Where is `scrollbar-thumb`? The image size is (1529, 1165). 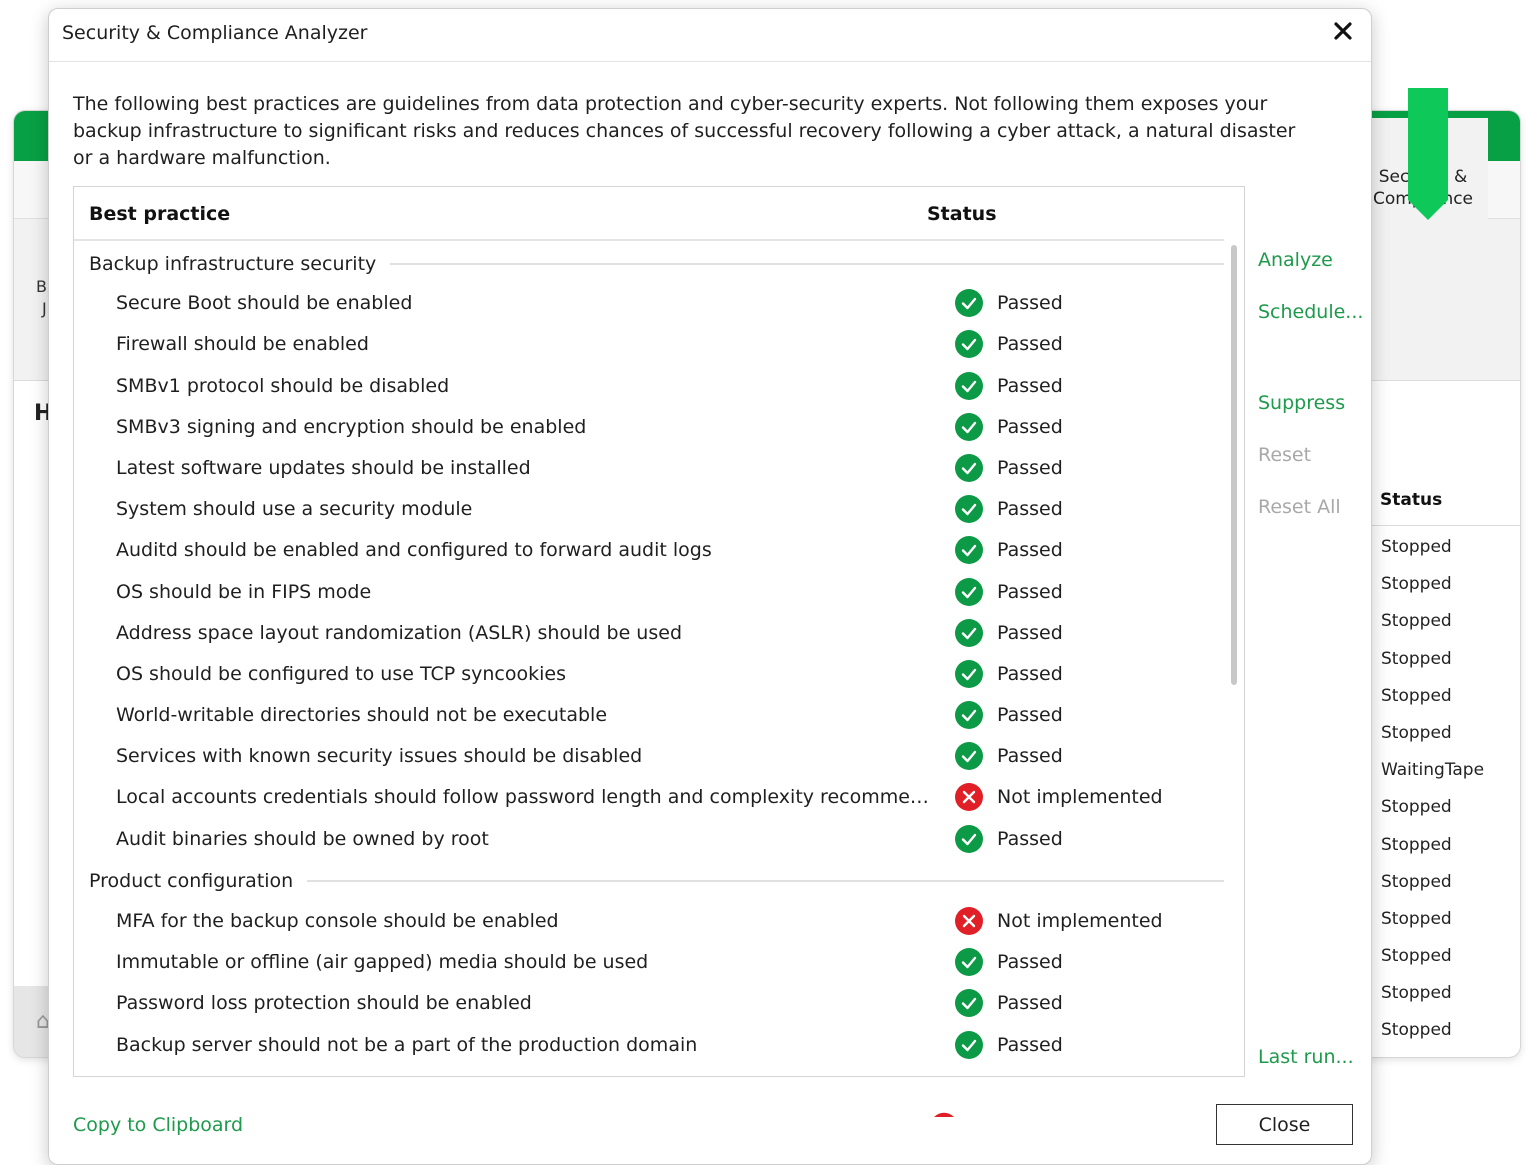
scrollbar-thumb is located at coordinates (1234, 465).